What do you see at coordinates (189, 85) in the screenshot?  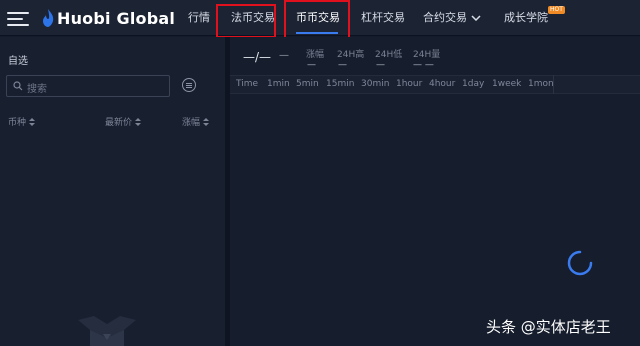 I see `filter-icon` at bounding box center [189, 85].